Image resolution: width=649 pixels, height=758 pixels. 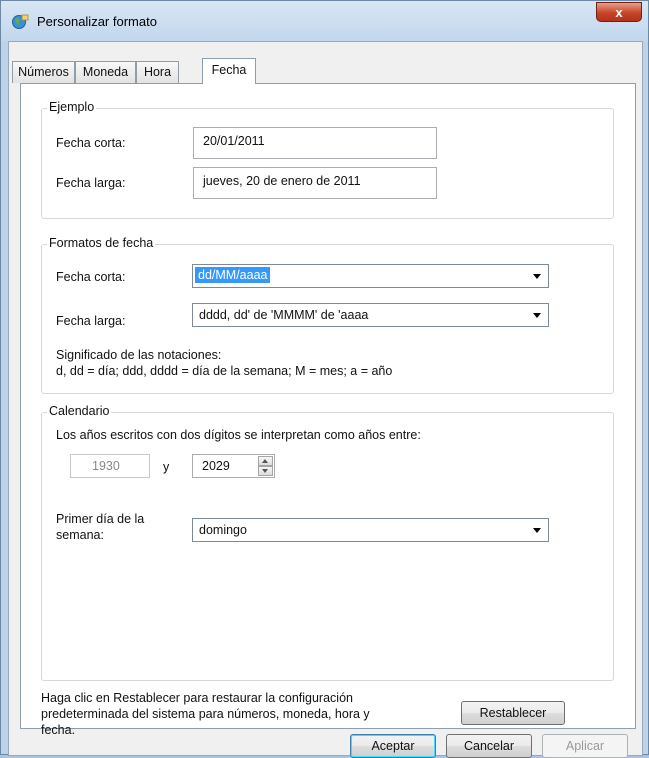 What do you see at coordinates (106, 466) in the screenshot?
I see `year-from-value: 1930` at bounding box center [106, 466].